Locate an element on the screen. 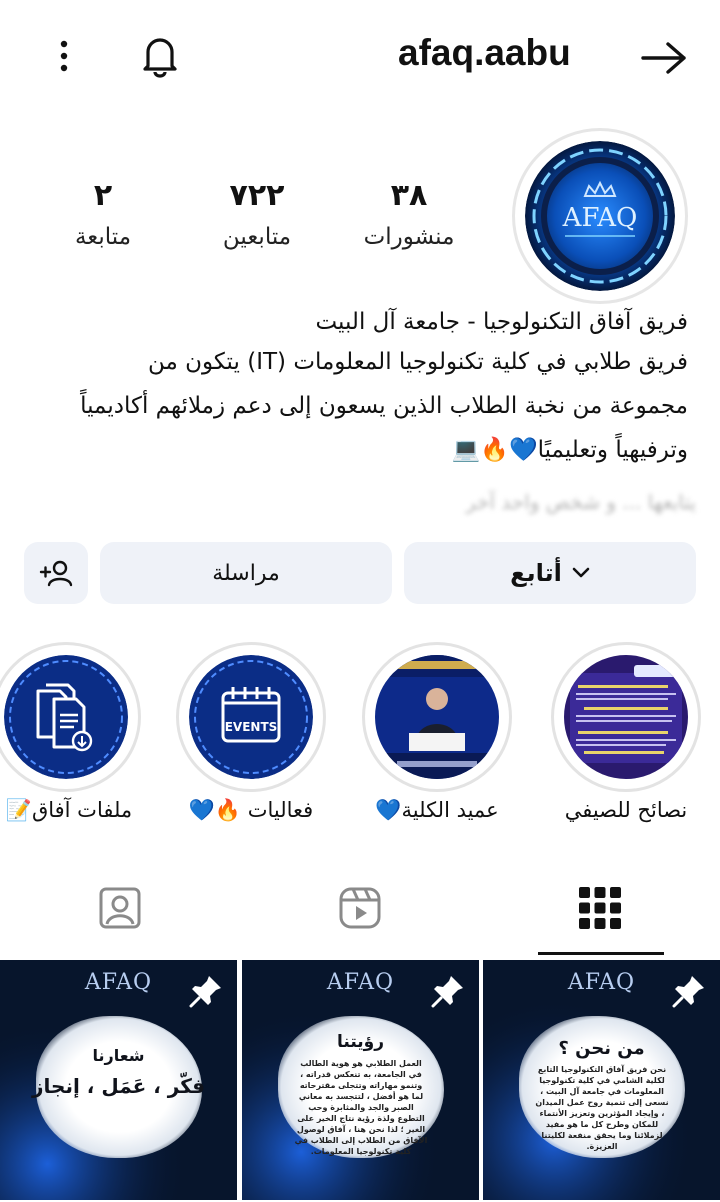  stat-posts-count: ٣٨ is located at coordinates (409, 195).